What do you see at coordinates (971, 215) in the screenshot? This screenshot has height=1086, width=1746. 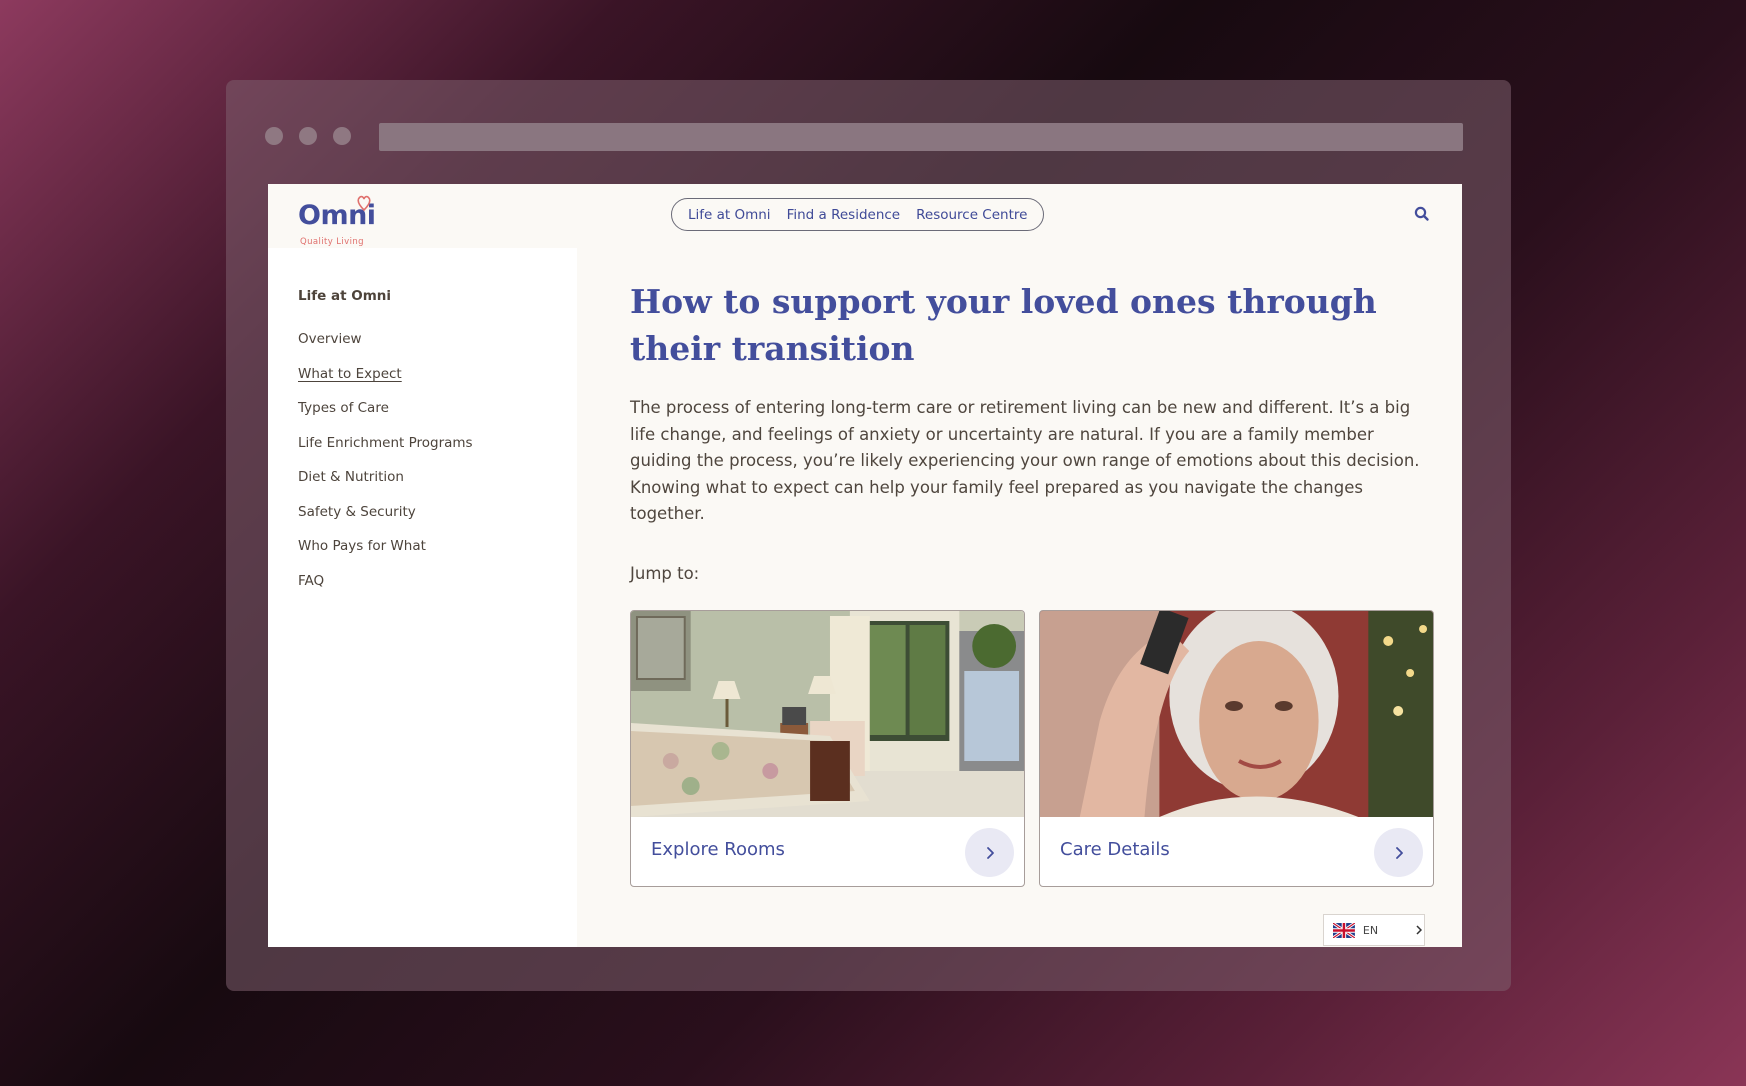 I see `nav-resource-centre: Resource Centre` at bounding box center [971, 215].